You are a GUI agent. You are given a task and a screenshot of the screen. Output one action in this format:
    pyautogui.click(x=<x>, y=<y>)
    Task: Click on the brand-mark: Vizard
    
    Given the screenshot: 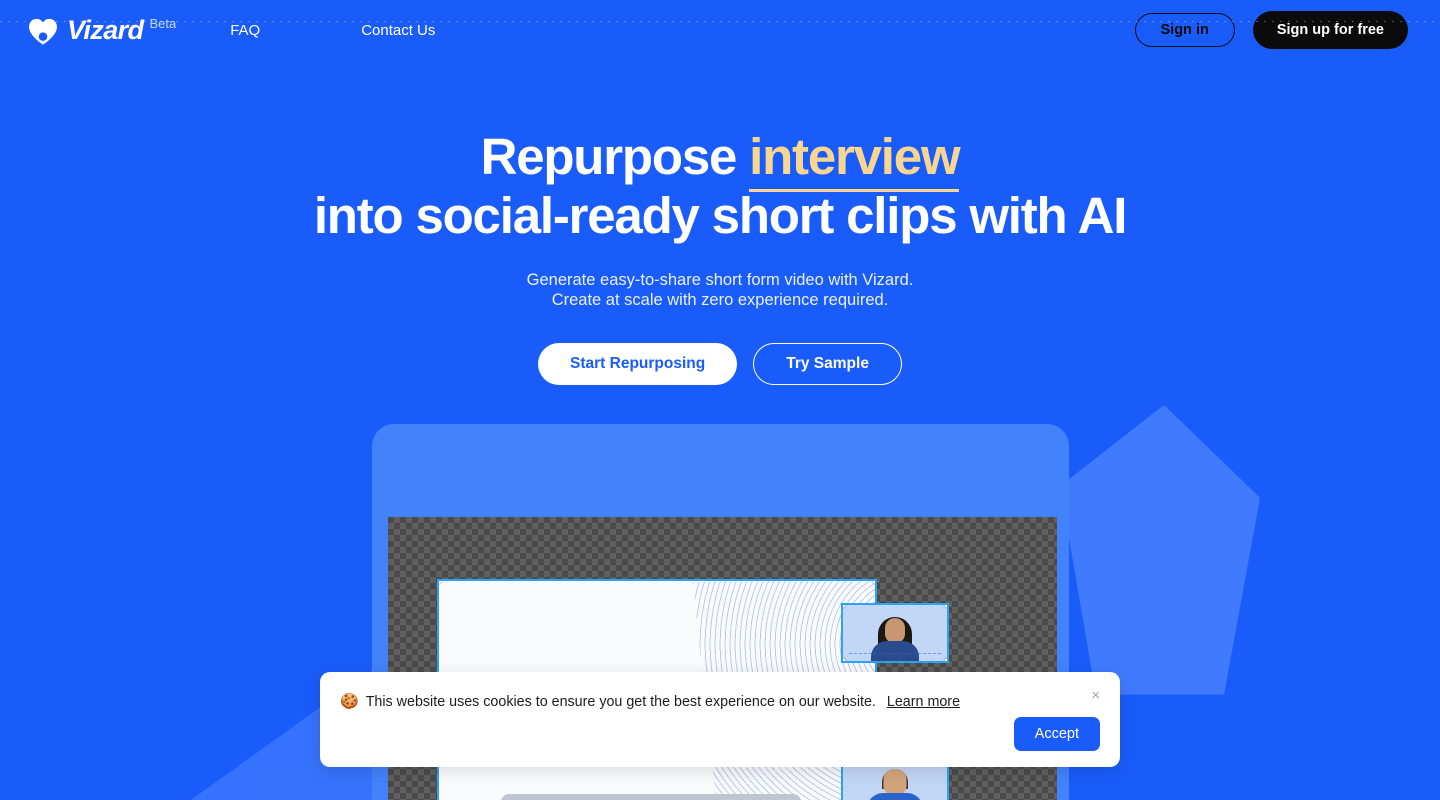 What is the action you would take?
    pyautogui.click(x=86, y=30)
    